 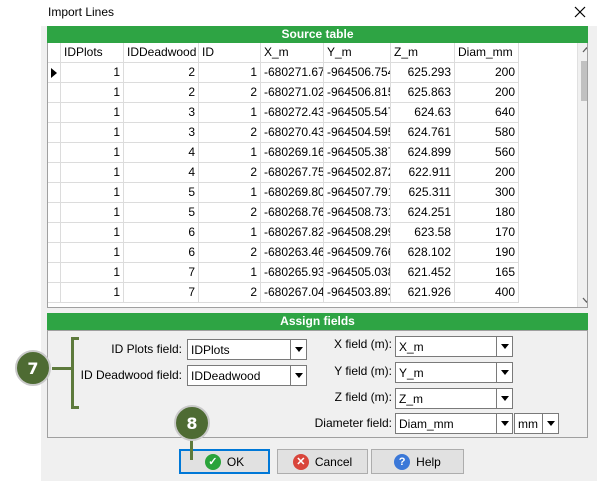 I want to click on cell-z: 621.452, so click(x=423, y=273).